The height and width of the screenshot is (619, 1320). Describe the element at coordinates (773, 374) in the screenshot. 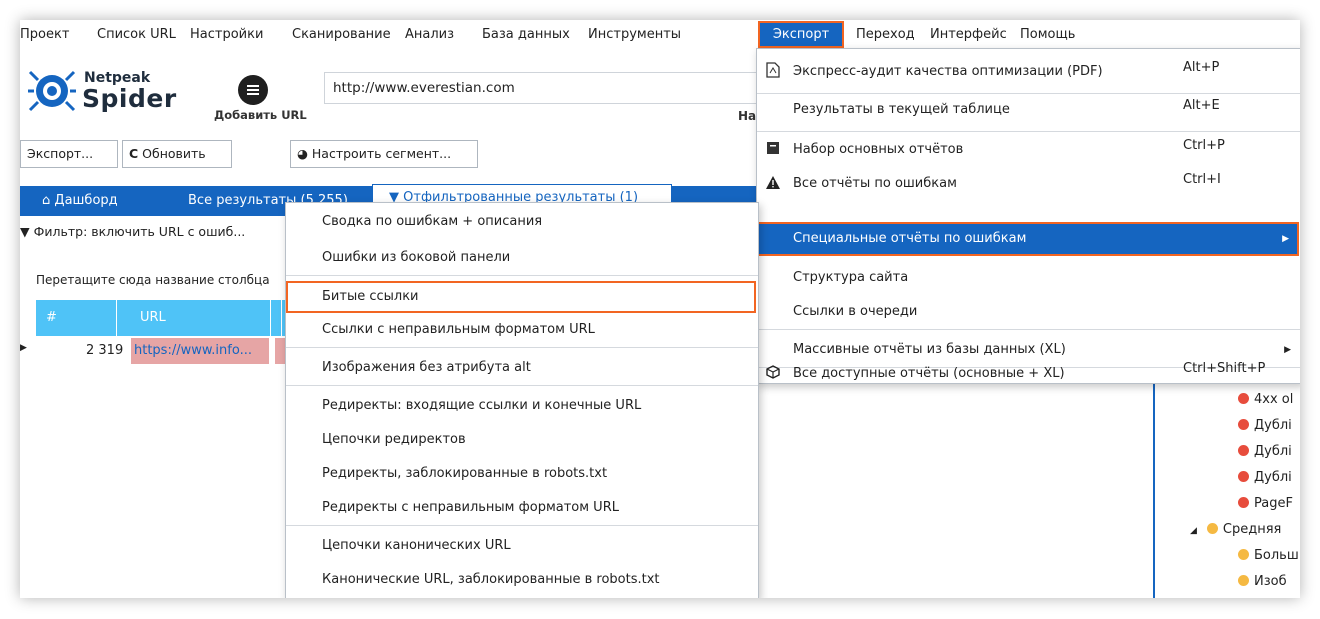

I see `cube-icon` at that location.